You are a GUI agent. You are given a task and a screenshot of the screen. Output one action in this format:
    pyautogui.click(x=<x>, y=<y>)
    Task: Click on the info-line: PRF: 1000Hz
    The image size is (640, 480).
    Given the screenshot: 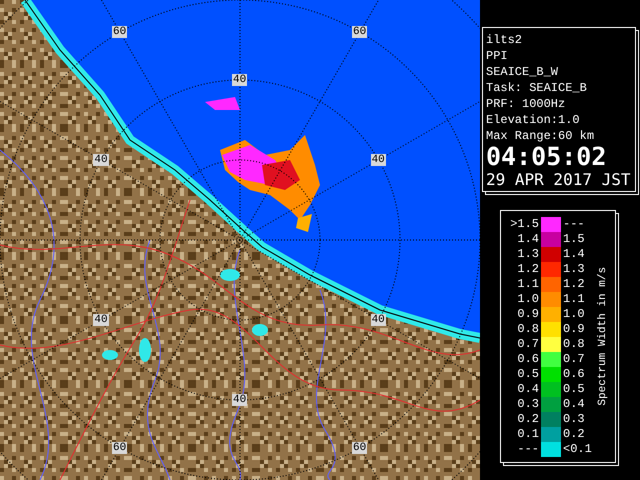 What is the action you would take?
    pyautogui.click(x=526, y=104)
    